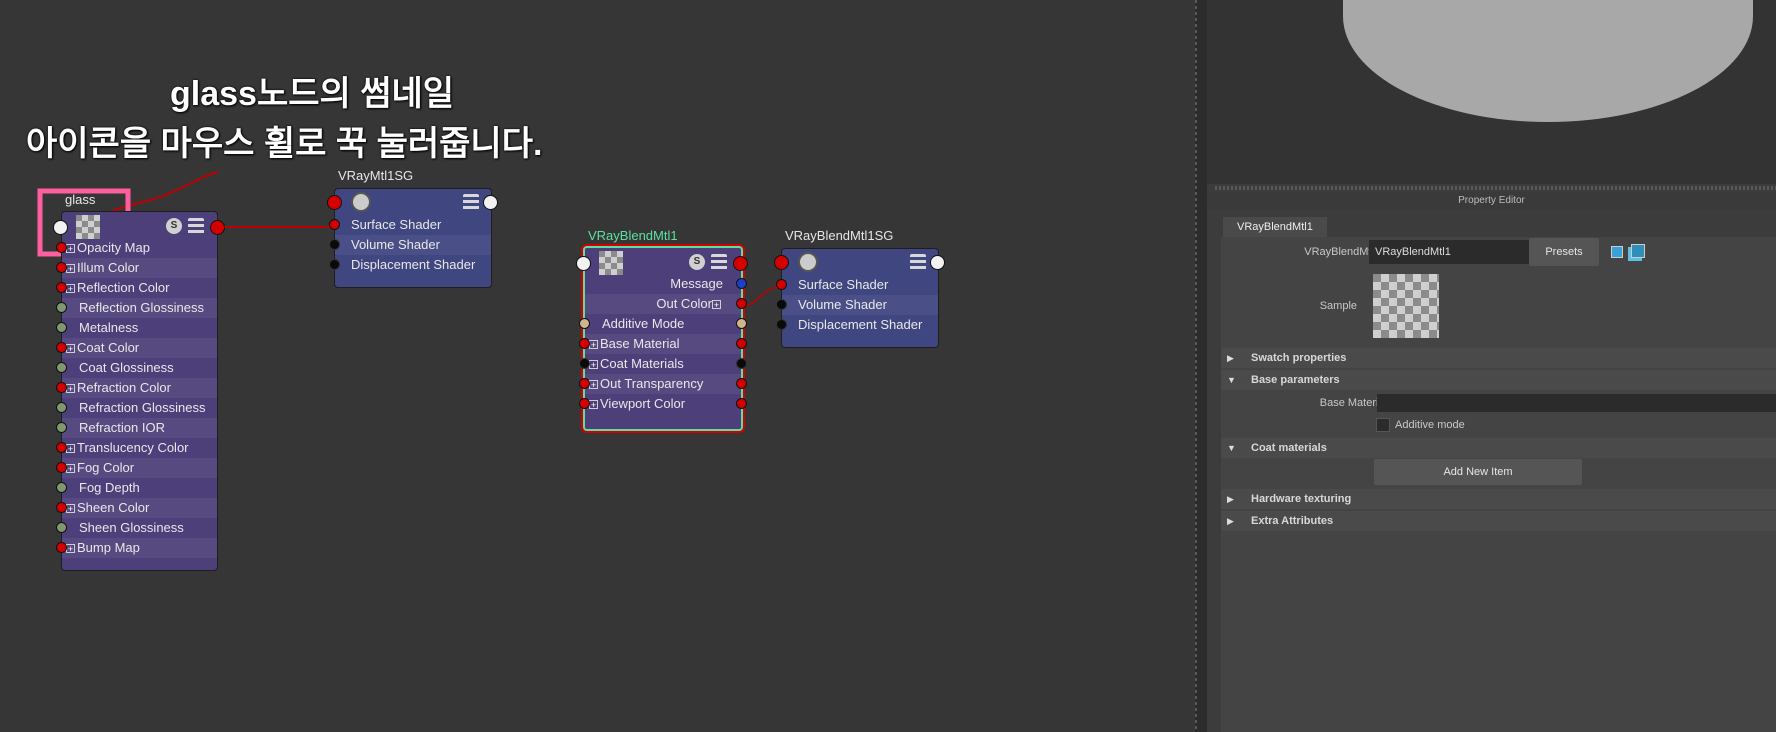  What do you see at coordinates (136, 408) in the screenshot?
I see `attribute-row: Refraction Glossiness` at bounding box center [136, 408].